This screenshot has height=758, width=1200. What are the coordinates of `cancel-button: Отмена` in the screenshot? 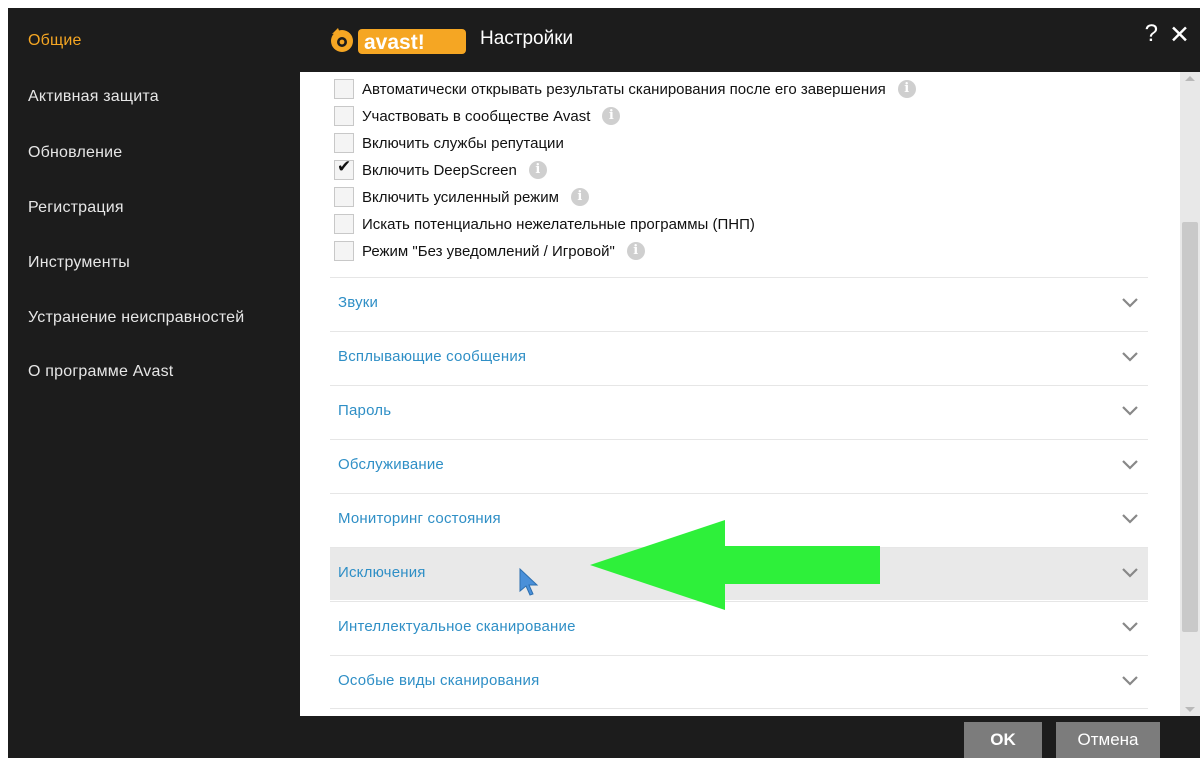 It's located at (1108, 740).